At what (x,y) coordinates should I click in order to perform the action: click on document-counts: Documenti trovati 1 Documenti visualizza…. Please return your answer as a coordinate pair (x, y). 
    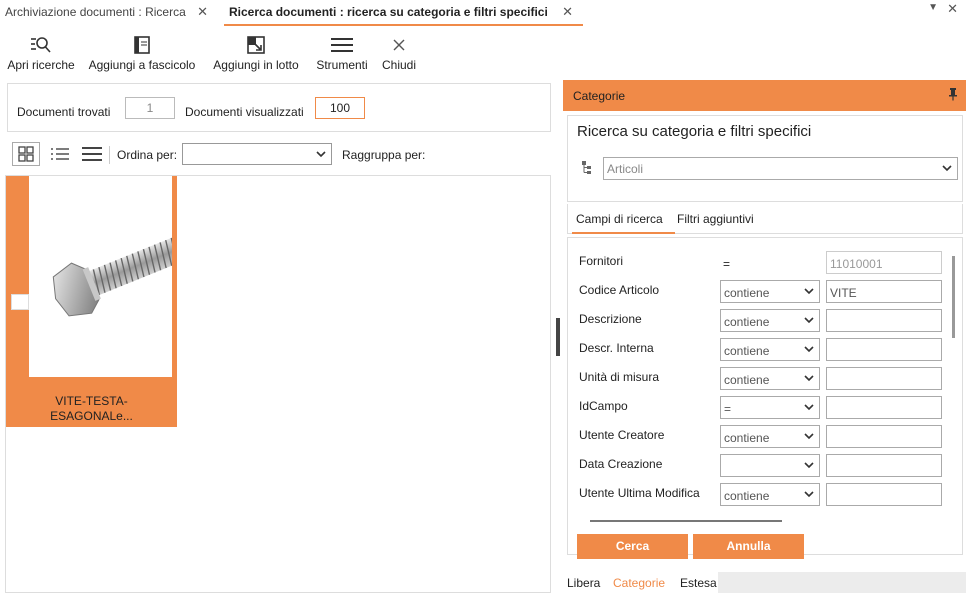
    Looking at the image, I should click on (279, 107).